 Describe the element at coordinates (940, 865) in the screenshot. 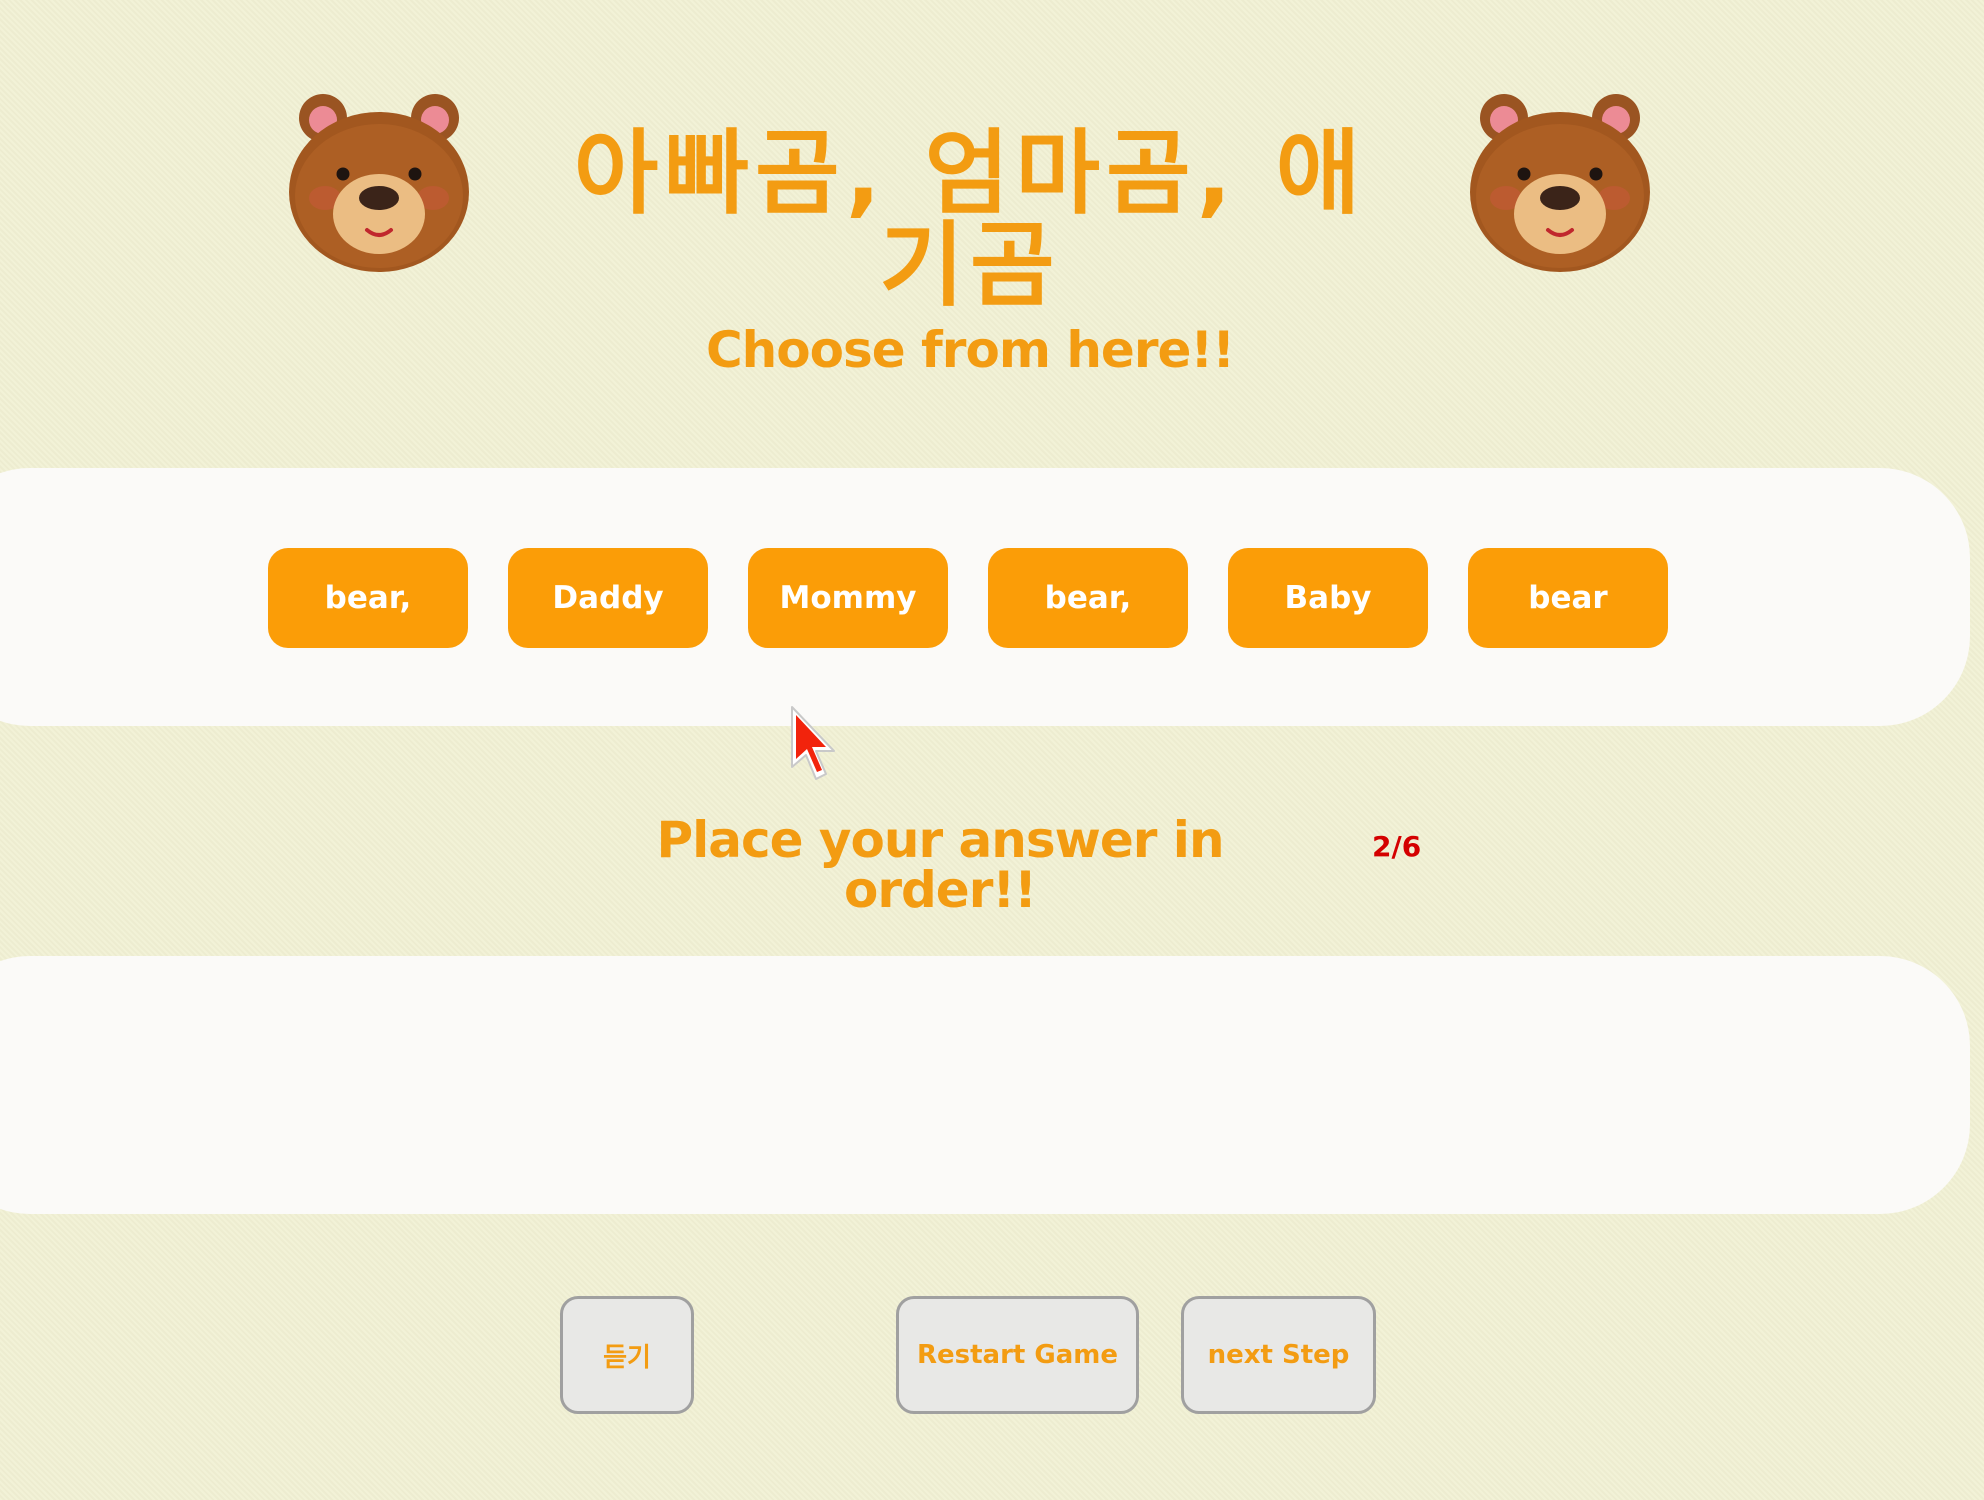

I see `answer-heading: Place your answer in order!!` at that location.